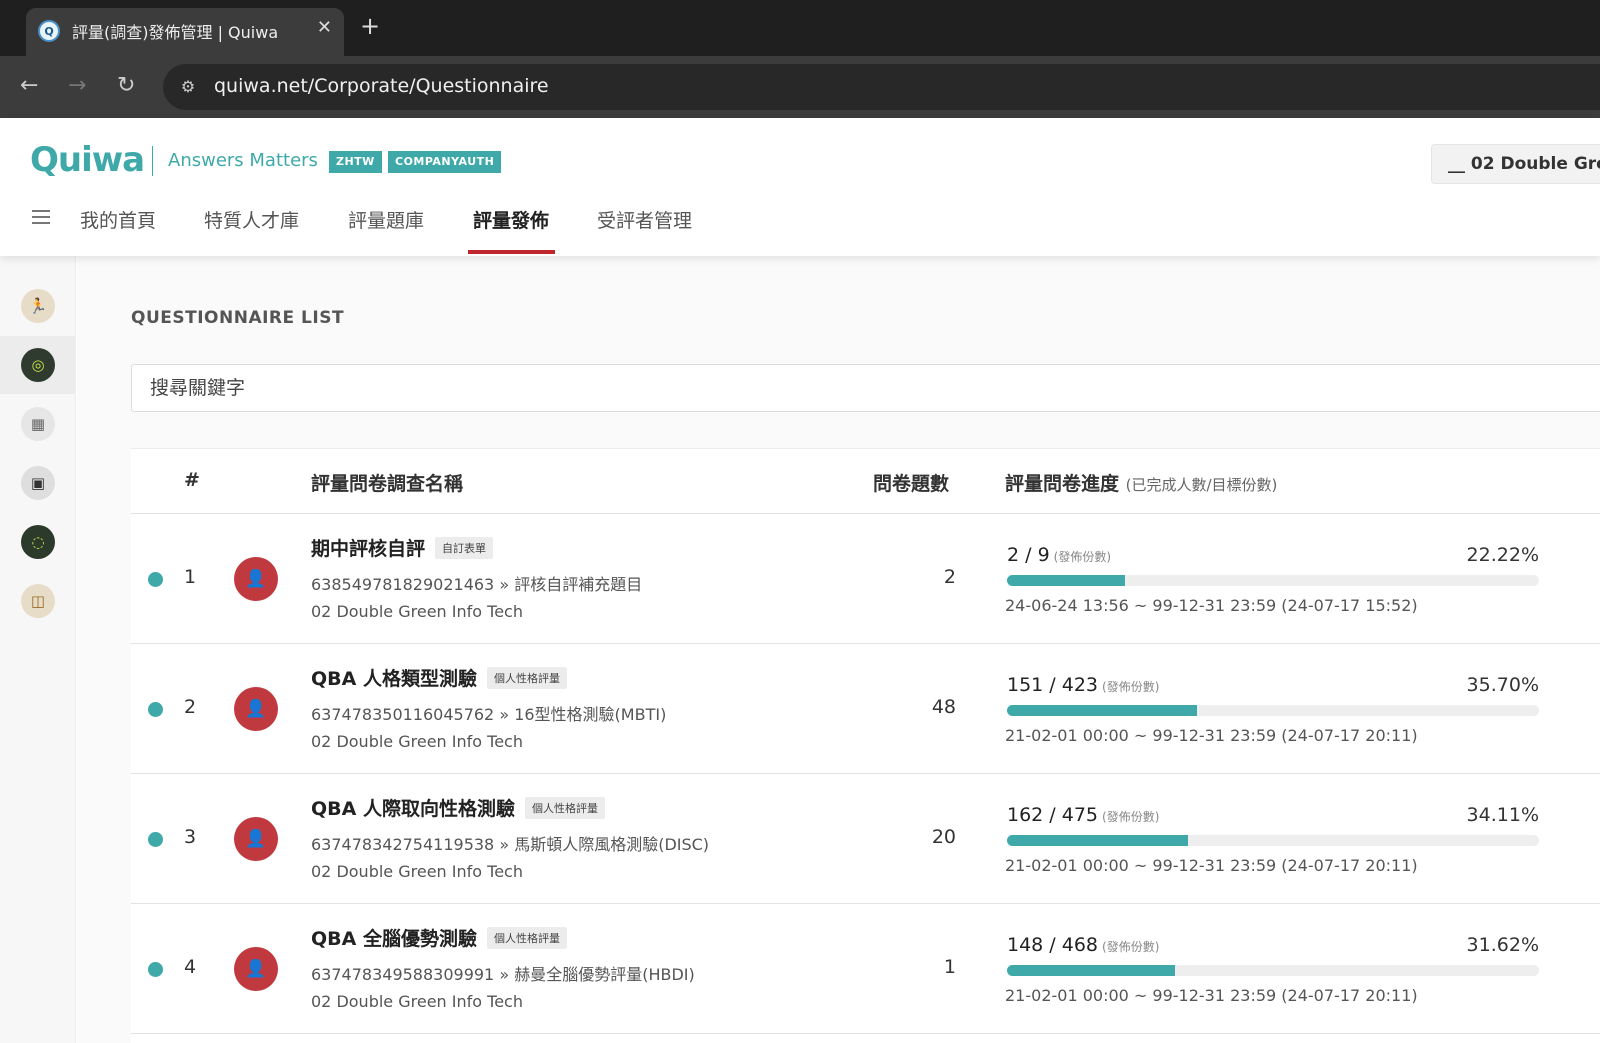 This screenshot has height=1043, width=1600. I want to click on progress-count: 162 / 475 (發佈份數), so click(1083, 815).